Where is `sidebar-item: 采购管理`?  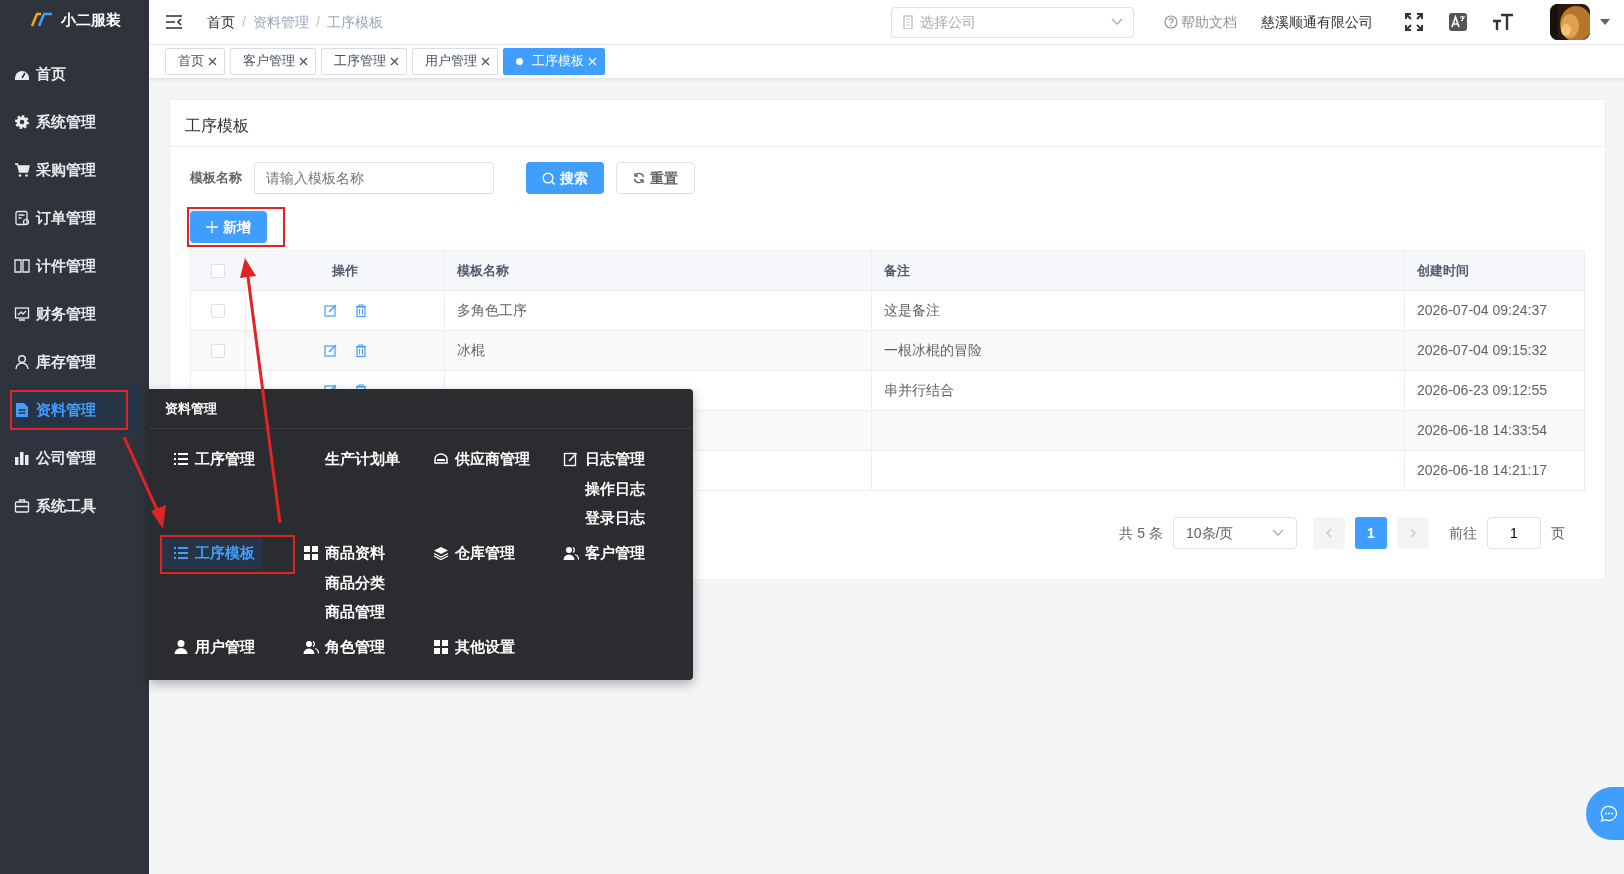
sidebar-item: 采购管理 is located at coordinates (74, 170).